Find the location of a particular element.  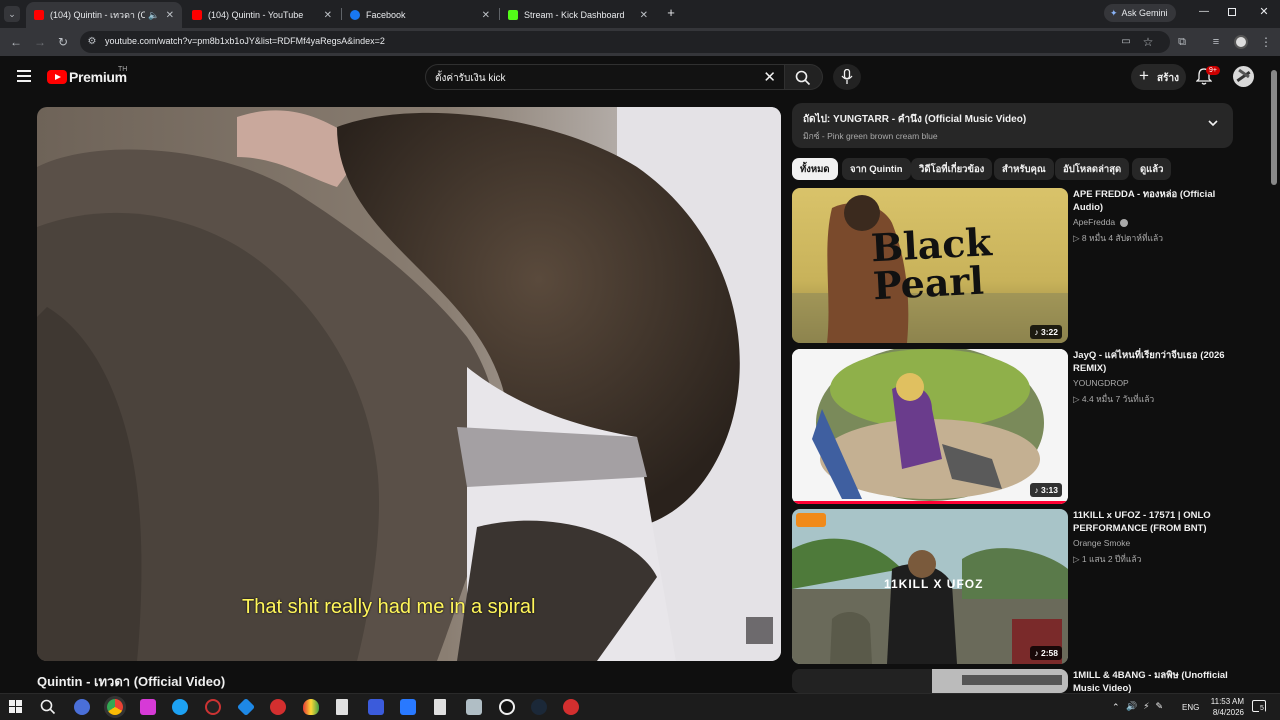

scrollbar-thumb is located at coordinates (1274, 127).